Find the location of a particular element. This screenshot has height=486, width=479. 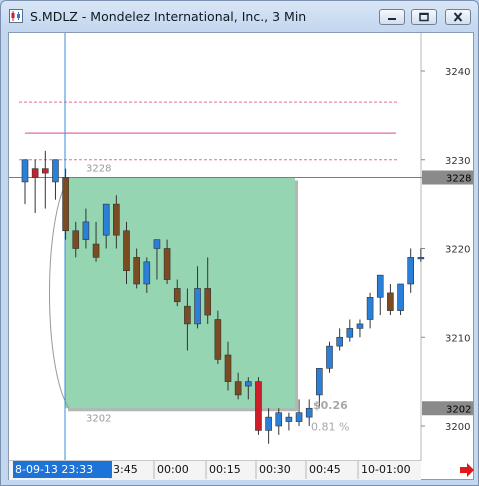

minimize-icon is located at coordinates (392, 19).